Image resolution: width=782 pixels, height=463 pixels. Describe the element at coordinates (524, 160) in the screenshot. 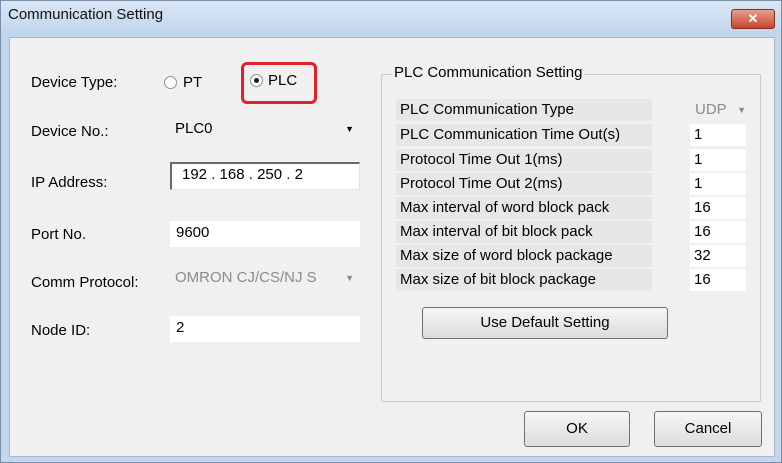

I see `protocol-timeout-1-label: Protocol Time Out 1(ms)` at that location.